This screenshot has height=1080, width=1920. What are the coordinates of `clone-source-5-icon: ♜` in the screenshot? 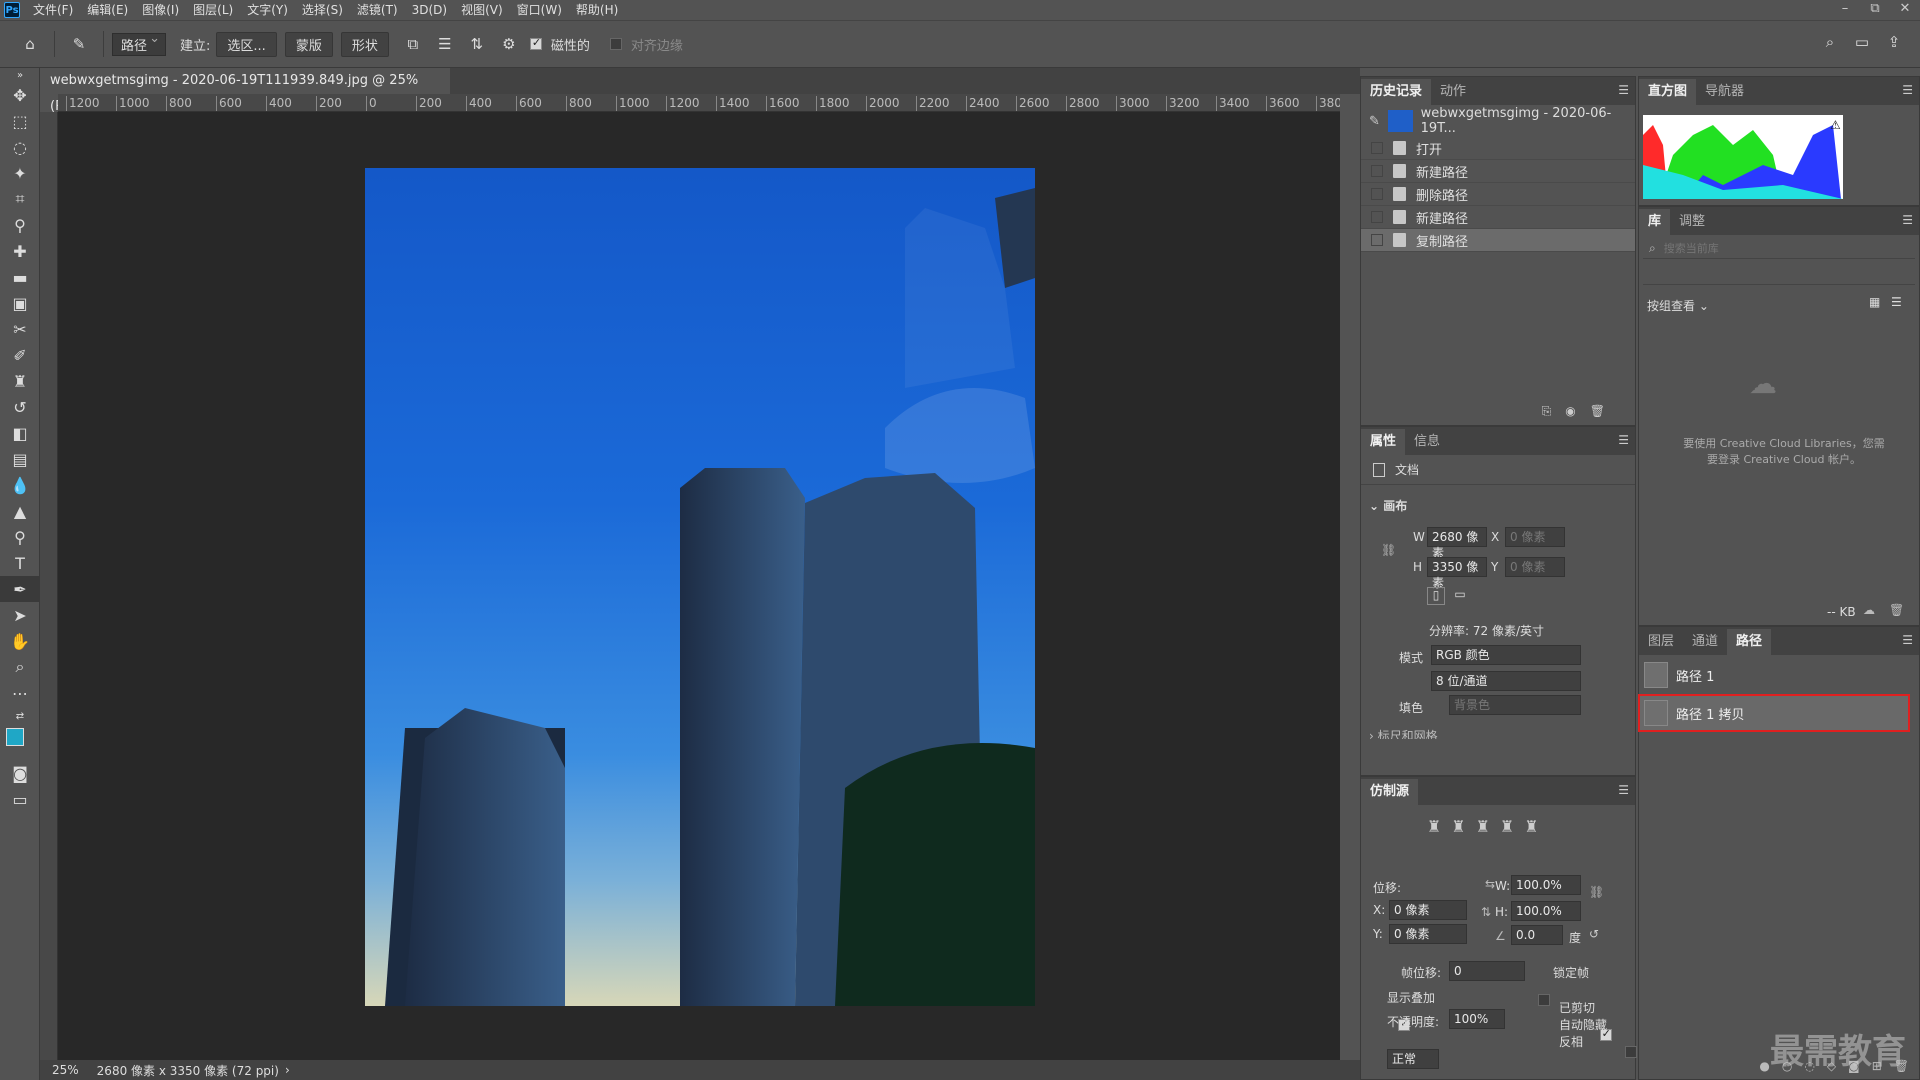 It's located at (1531, 826).